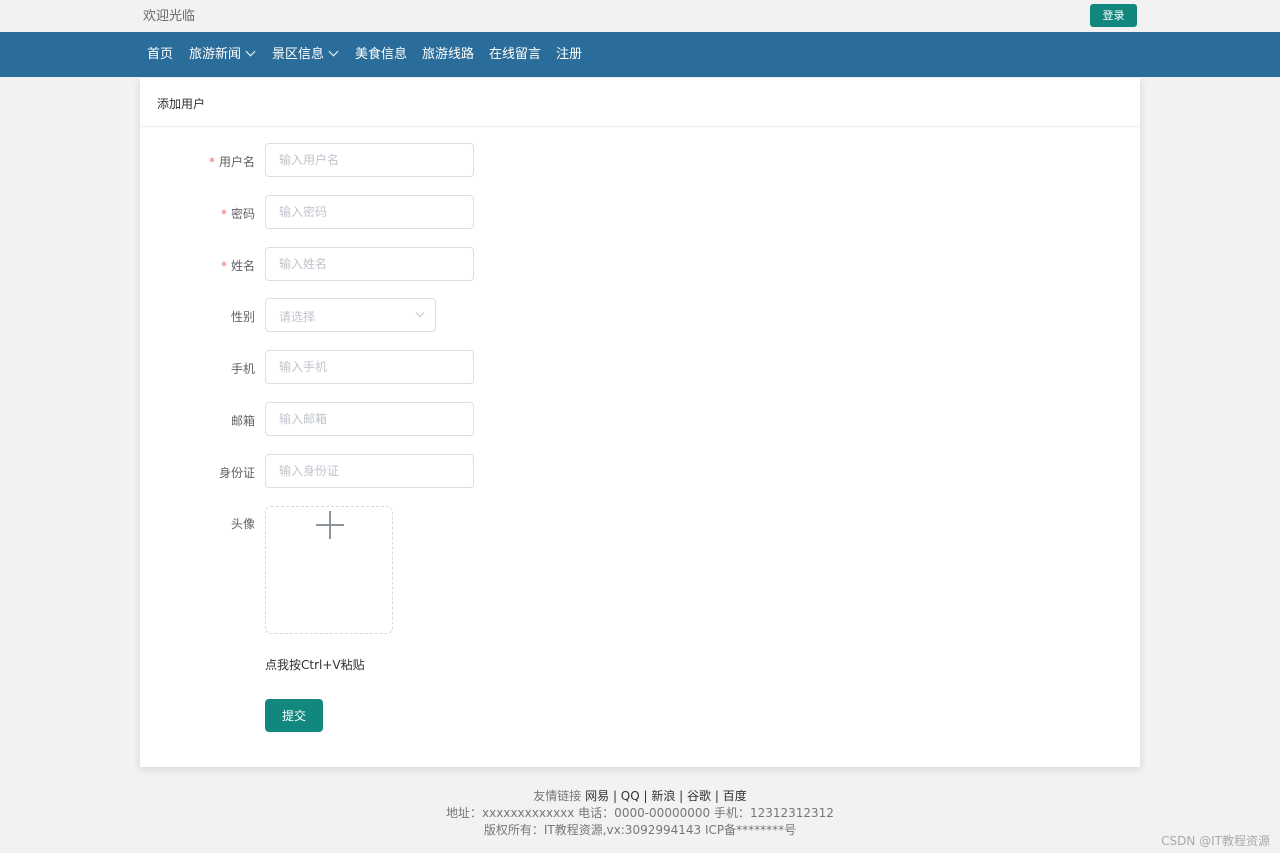 This screenshot has height=853, width=1280. Describe the element at coordinates (329, 570) in the screenshot. I see `avatar-uploader` at that location.